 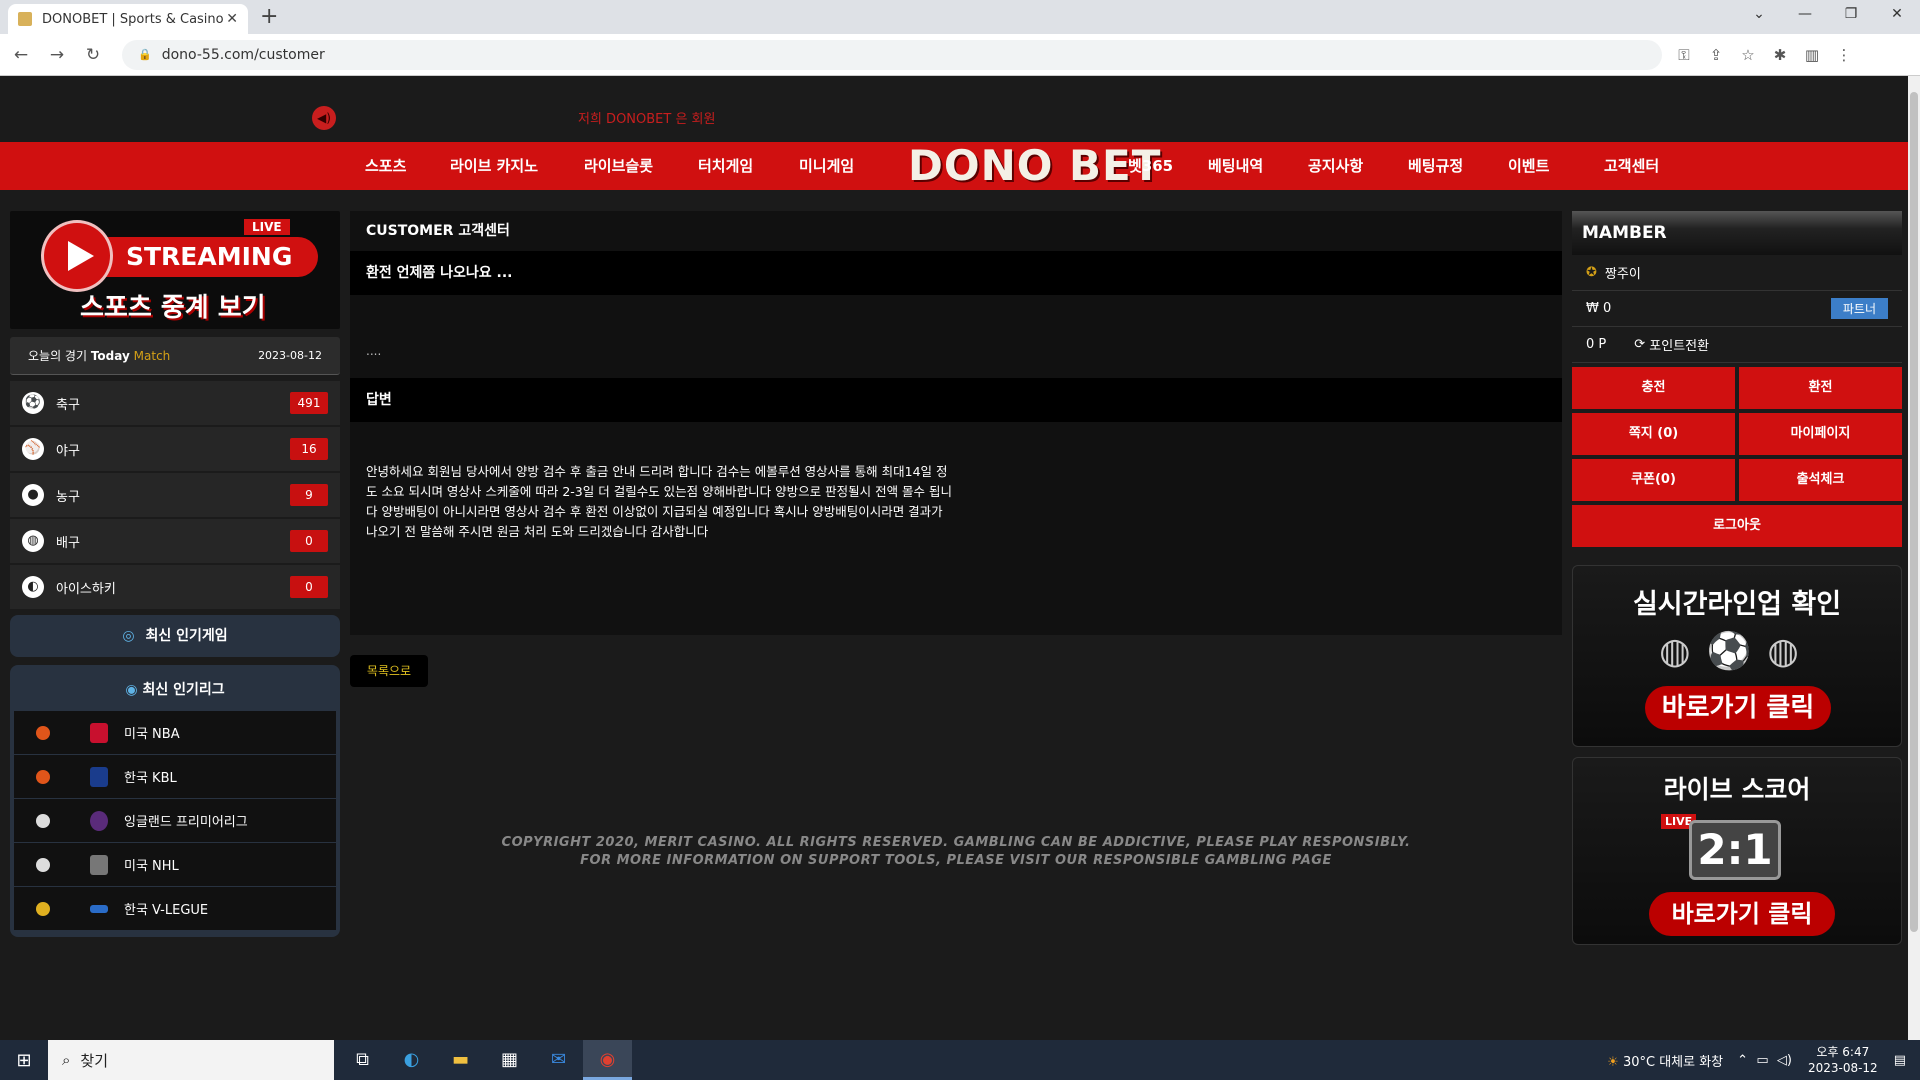 What do you see at coordinates (509, 1060) in the screenshot?
I see `store-icon: ▦` at bounding box center [509, 1060].